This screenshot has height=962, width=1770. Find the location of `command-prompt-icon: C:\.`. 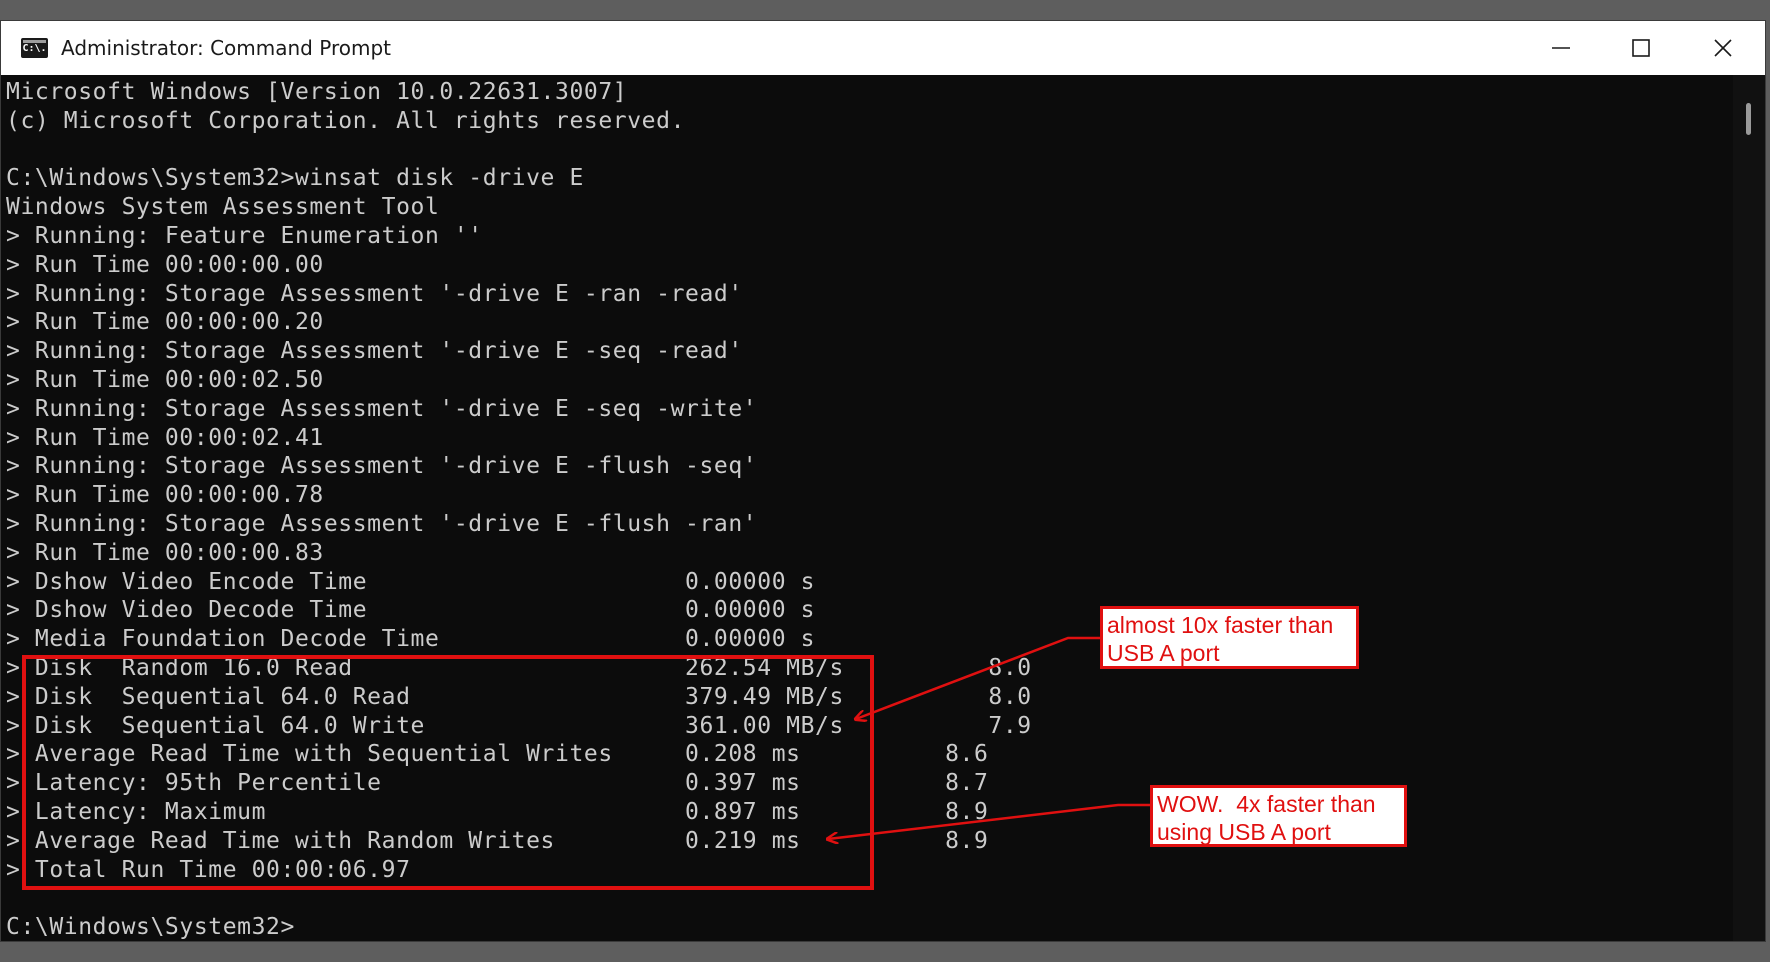

command-prompt-icon: C:\. is located at coordinates (34, 48).